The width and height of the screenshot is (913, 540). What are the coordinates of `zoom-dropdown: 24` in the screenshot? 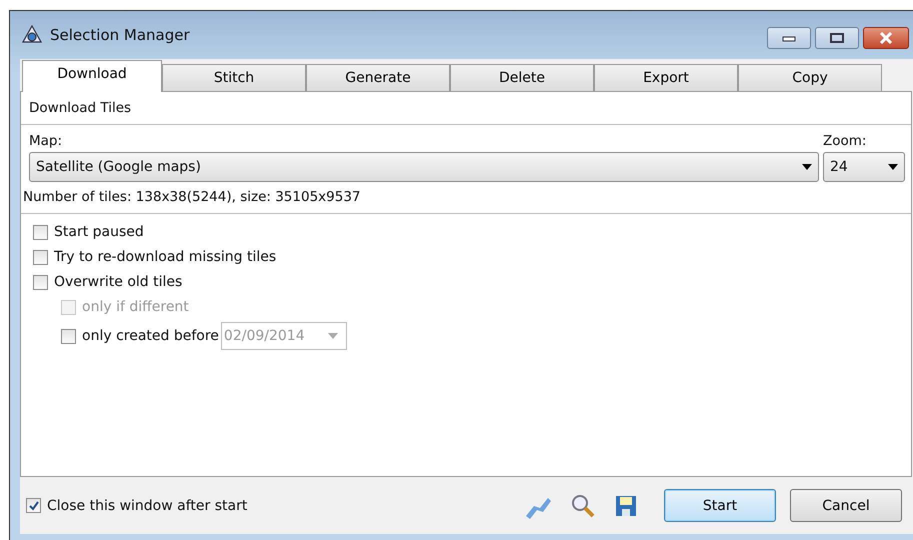 It's located at (864, 167).